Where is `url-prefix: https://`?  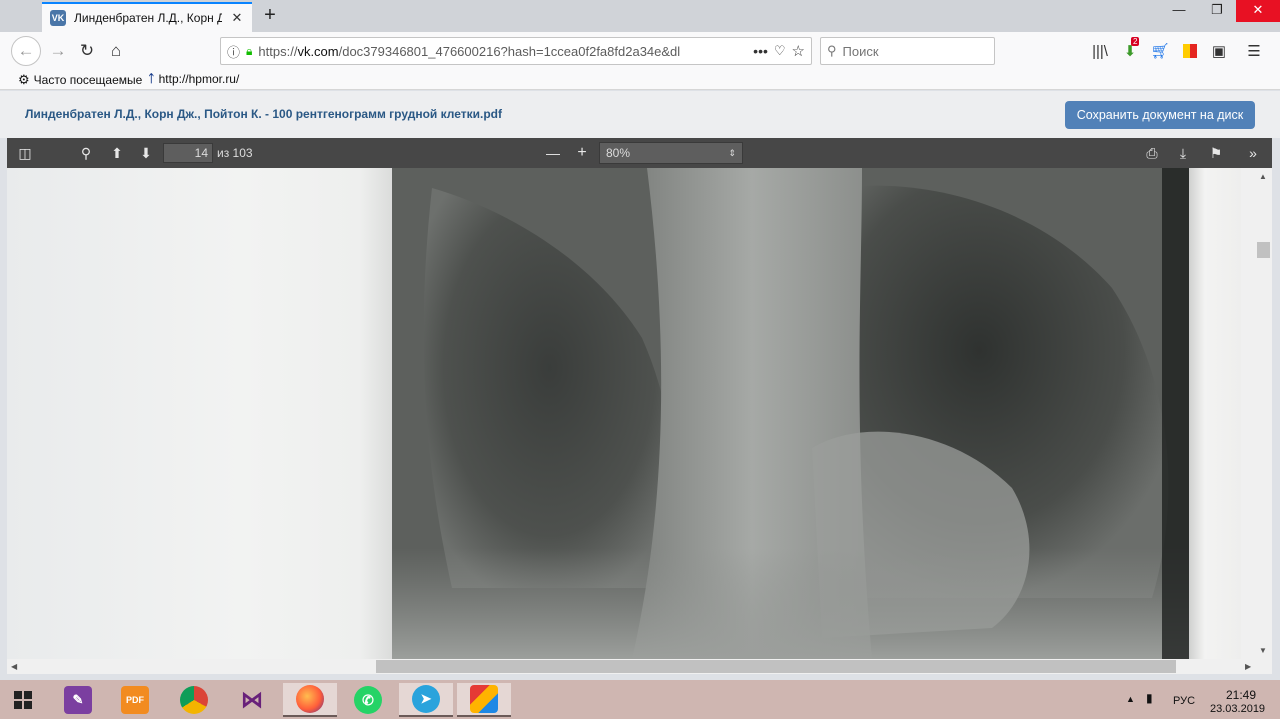
url-prefix: https:// is located at coordinates (278, 51).